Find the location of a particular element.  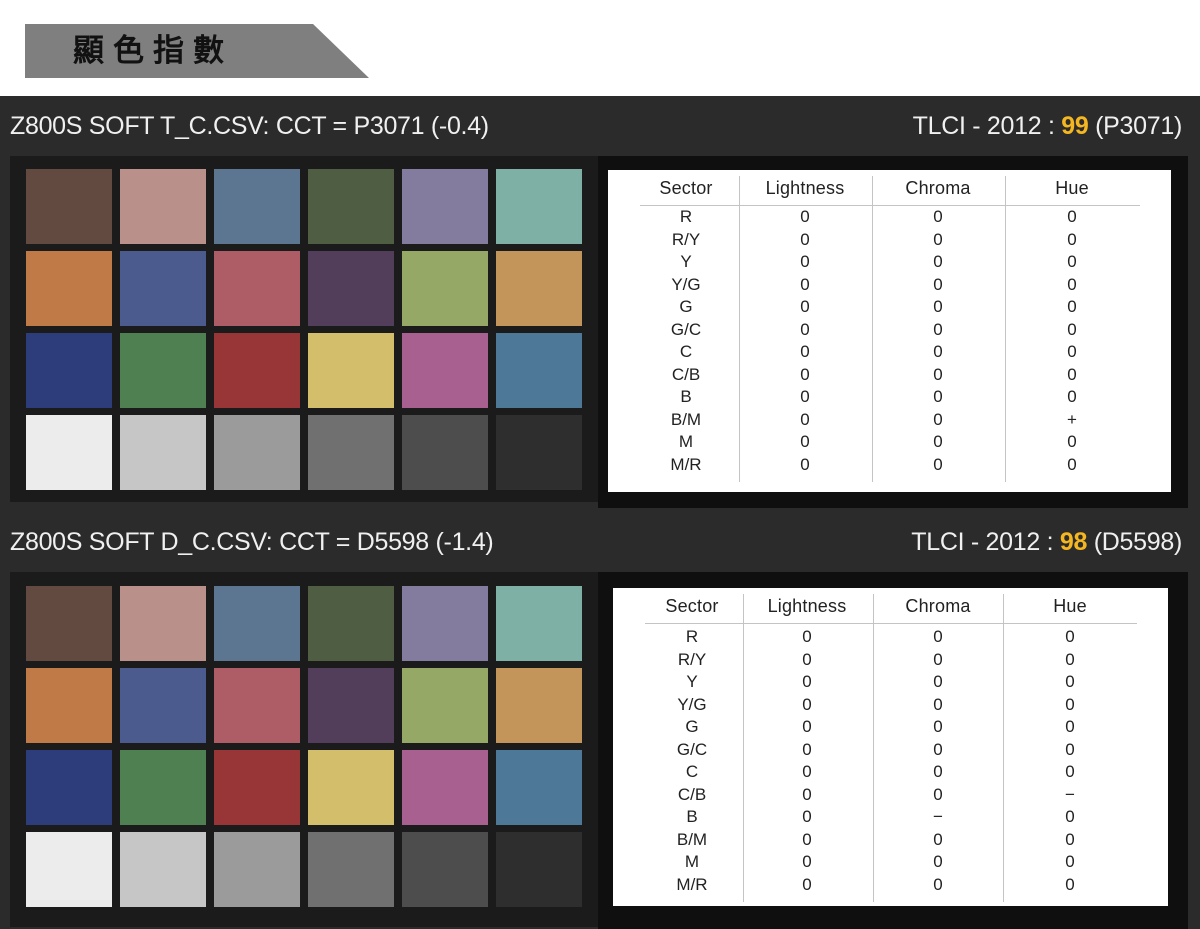

table-cell: Y is located at coordinates (686, 261).